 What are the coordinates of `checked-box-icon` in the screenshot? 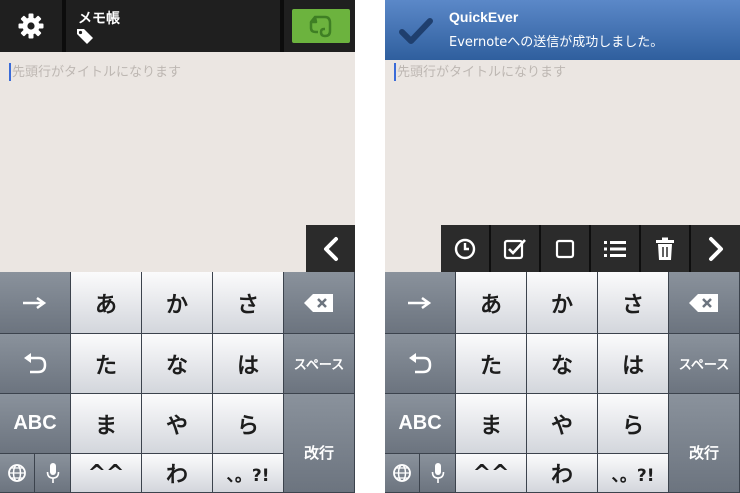 It's located at (514, 248).